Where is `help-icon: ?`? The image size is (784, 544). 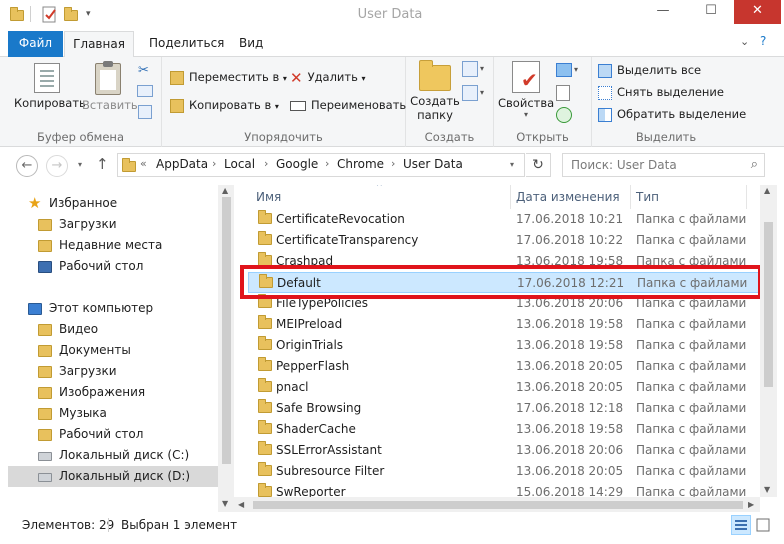 help-icon: ? is located at coordinates (763, 41).